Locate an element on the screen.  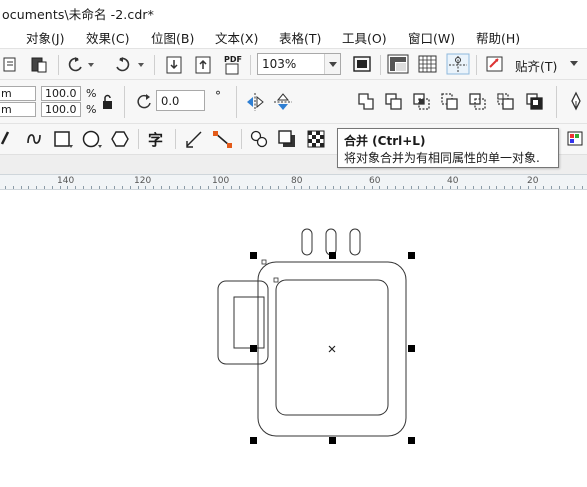
guidelines-icon is located at coordinates (458, 64).